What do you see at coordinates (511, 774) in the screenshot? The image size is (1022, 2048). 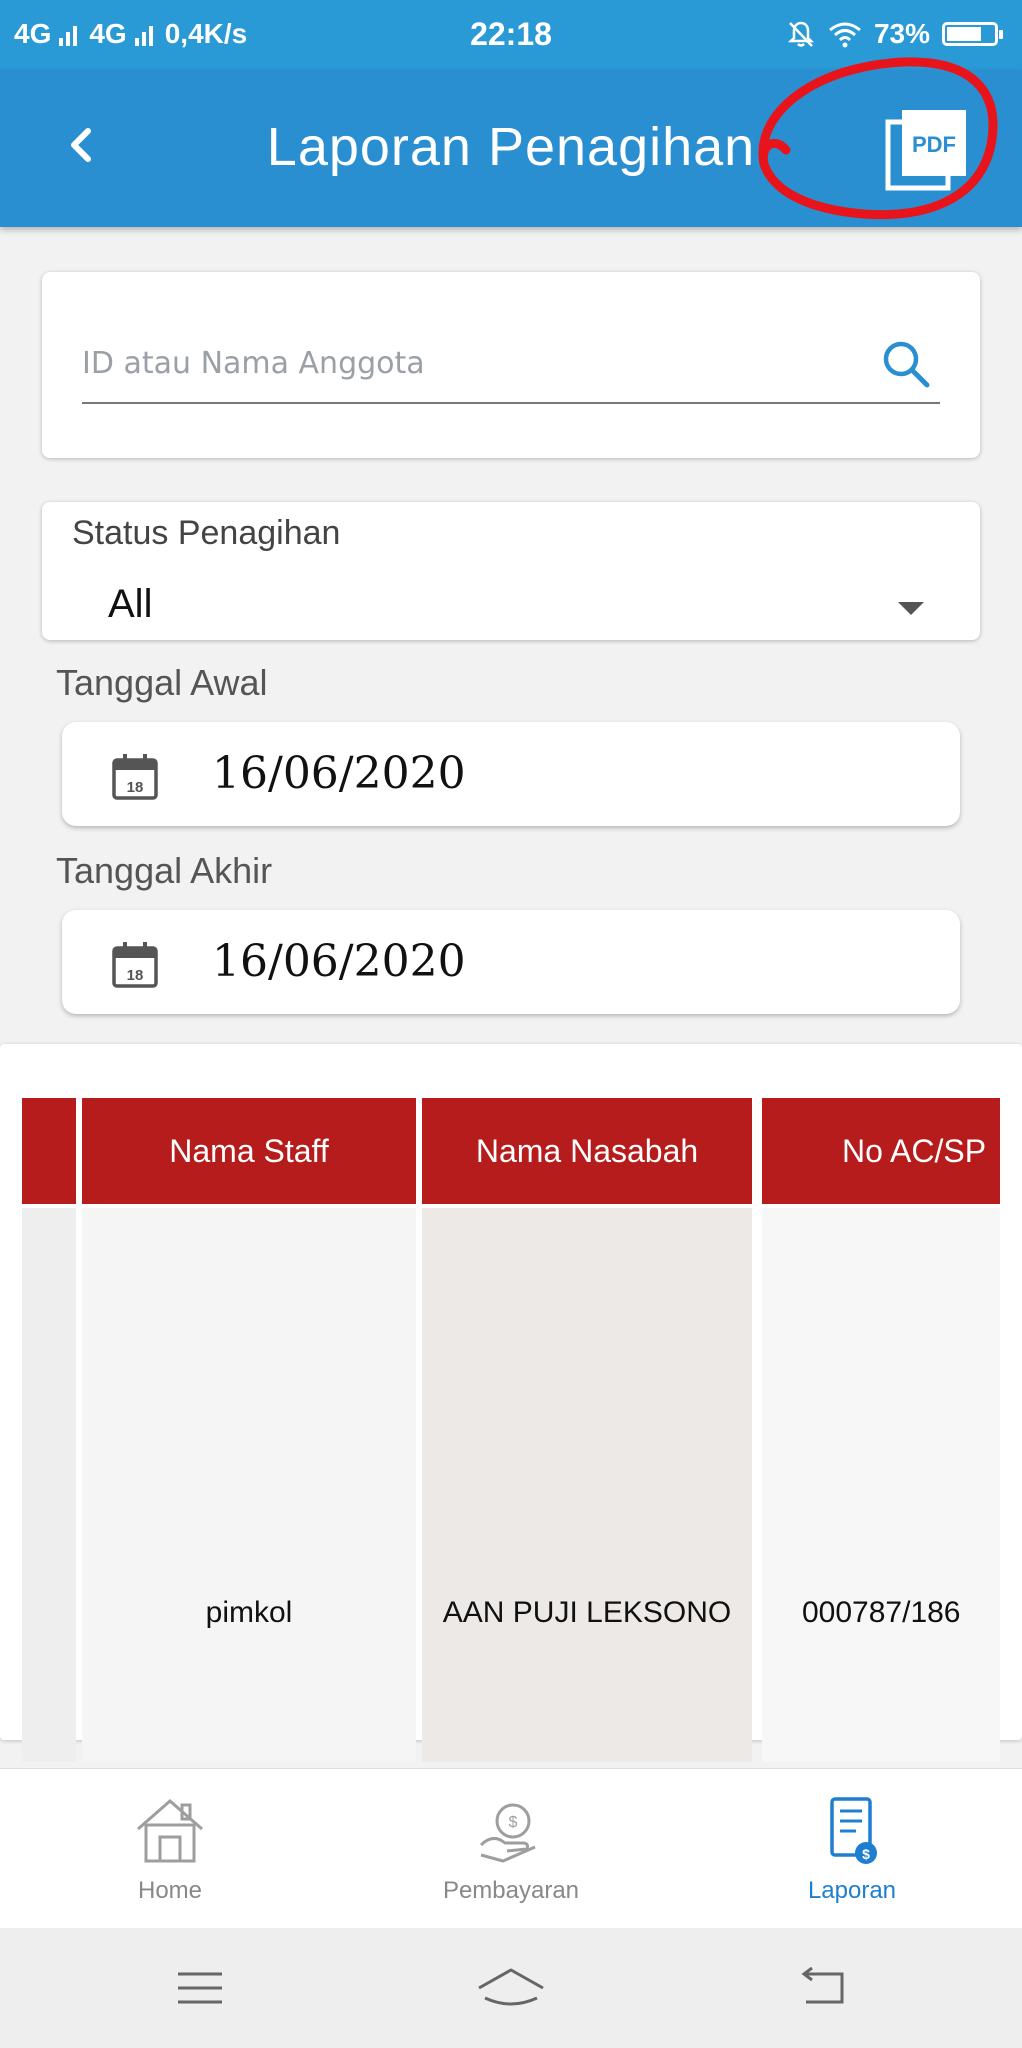 I see `start-date-field: 18 16/06/2020` at bounding box center [511, 774].